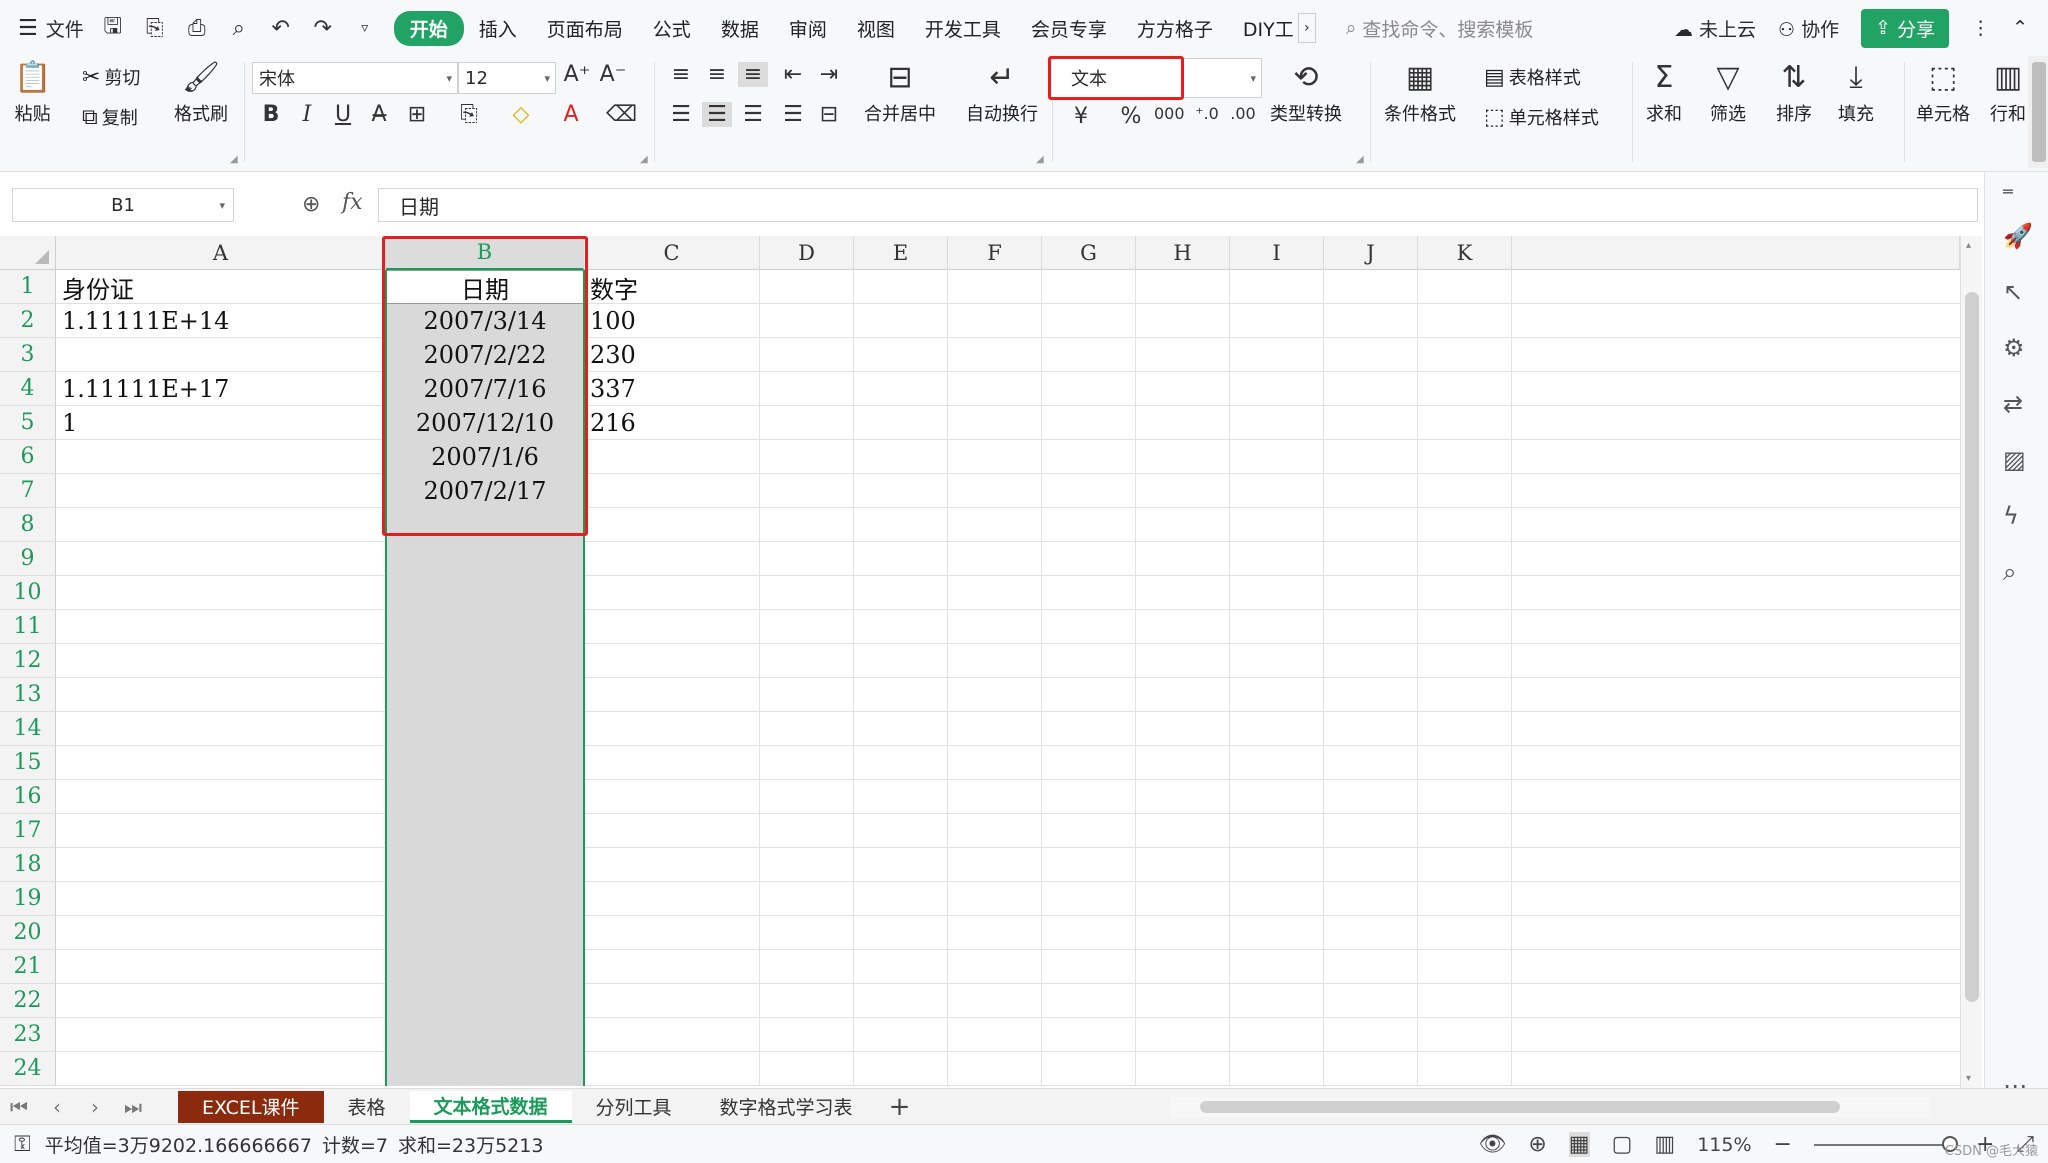 The image size is (2048, 1163). I want to click on normal-view-icon: ▦, so click(1579, 1144).